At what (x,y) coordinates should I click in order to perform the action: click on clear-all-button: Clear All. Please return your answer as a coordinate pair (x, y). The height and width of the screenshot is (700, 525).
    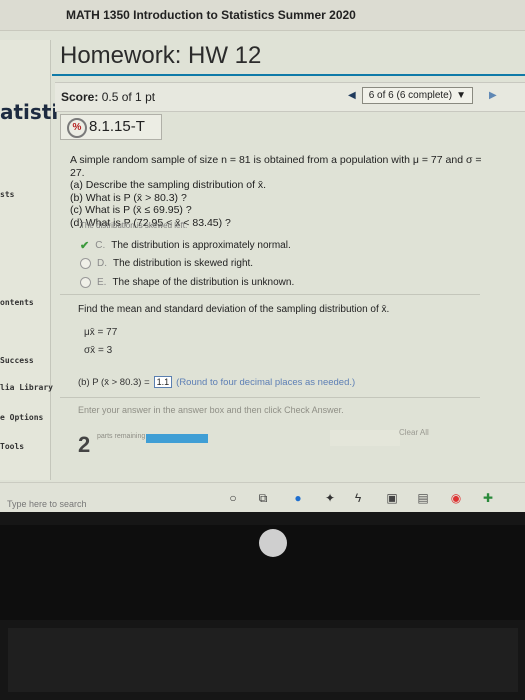
    Looking at the image, I should click on (414, 432).